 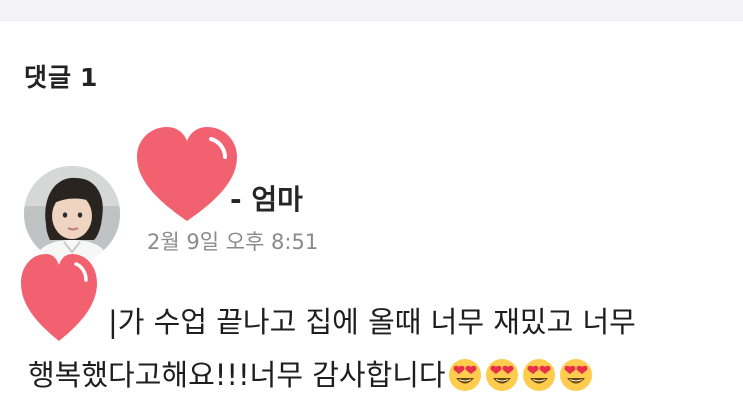 I want to click on comments-count: 1, so click(x=89, y=77).